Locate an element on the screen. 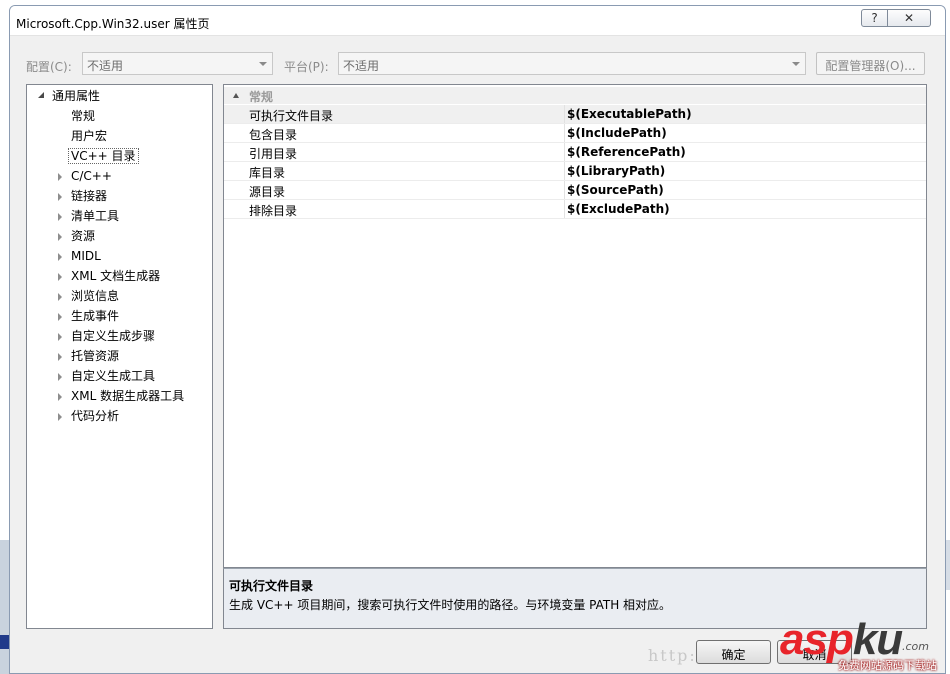 The width and height of the screenshot is (950, 674). property-name: 源目录 is located at coordinates (267, 192).